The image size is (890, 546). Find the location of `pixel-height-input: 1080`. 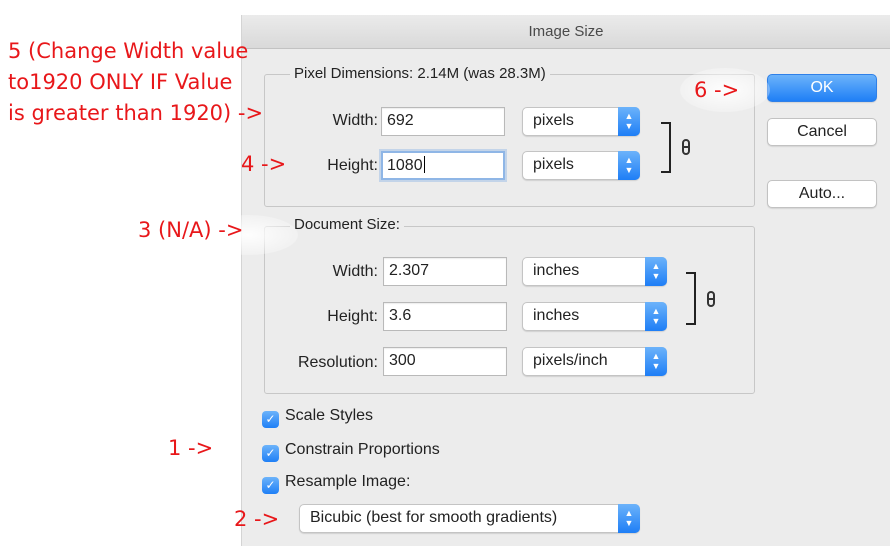

pixel-height-input: 1080 is located at coordinates (443, 165).